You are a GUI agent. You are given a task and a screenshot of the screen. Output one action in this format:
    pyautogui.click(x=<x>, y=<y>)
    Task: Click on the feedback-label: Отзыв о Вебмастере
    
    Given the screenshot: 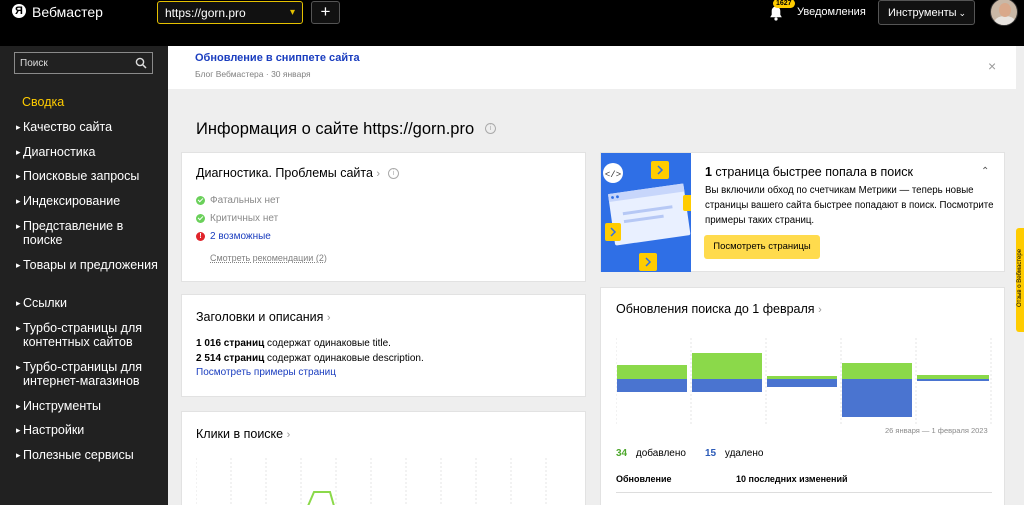 What is the action you would take?
    pyautogui.click(x=1020, y=278)
    